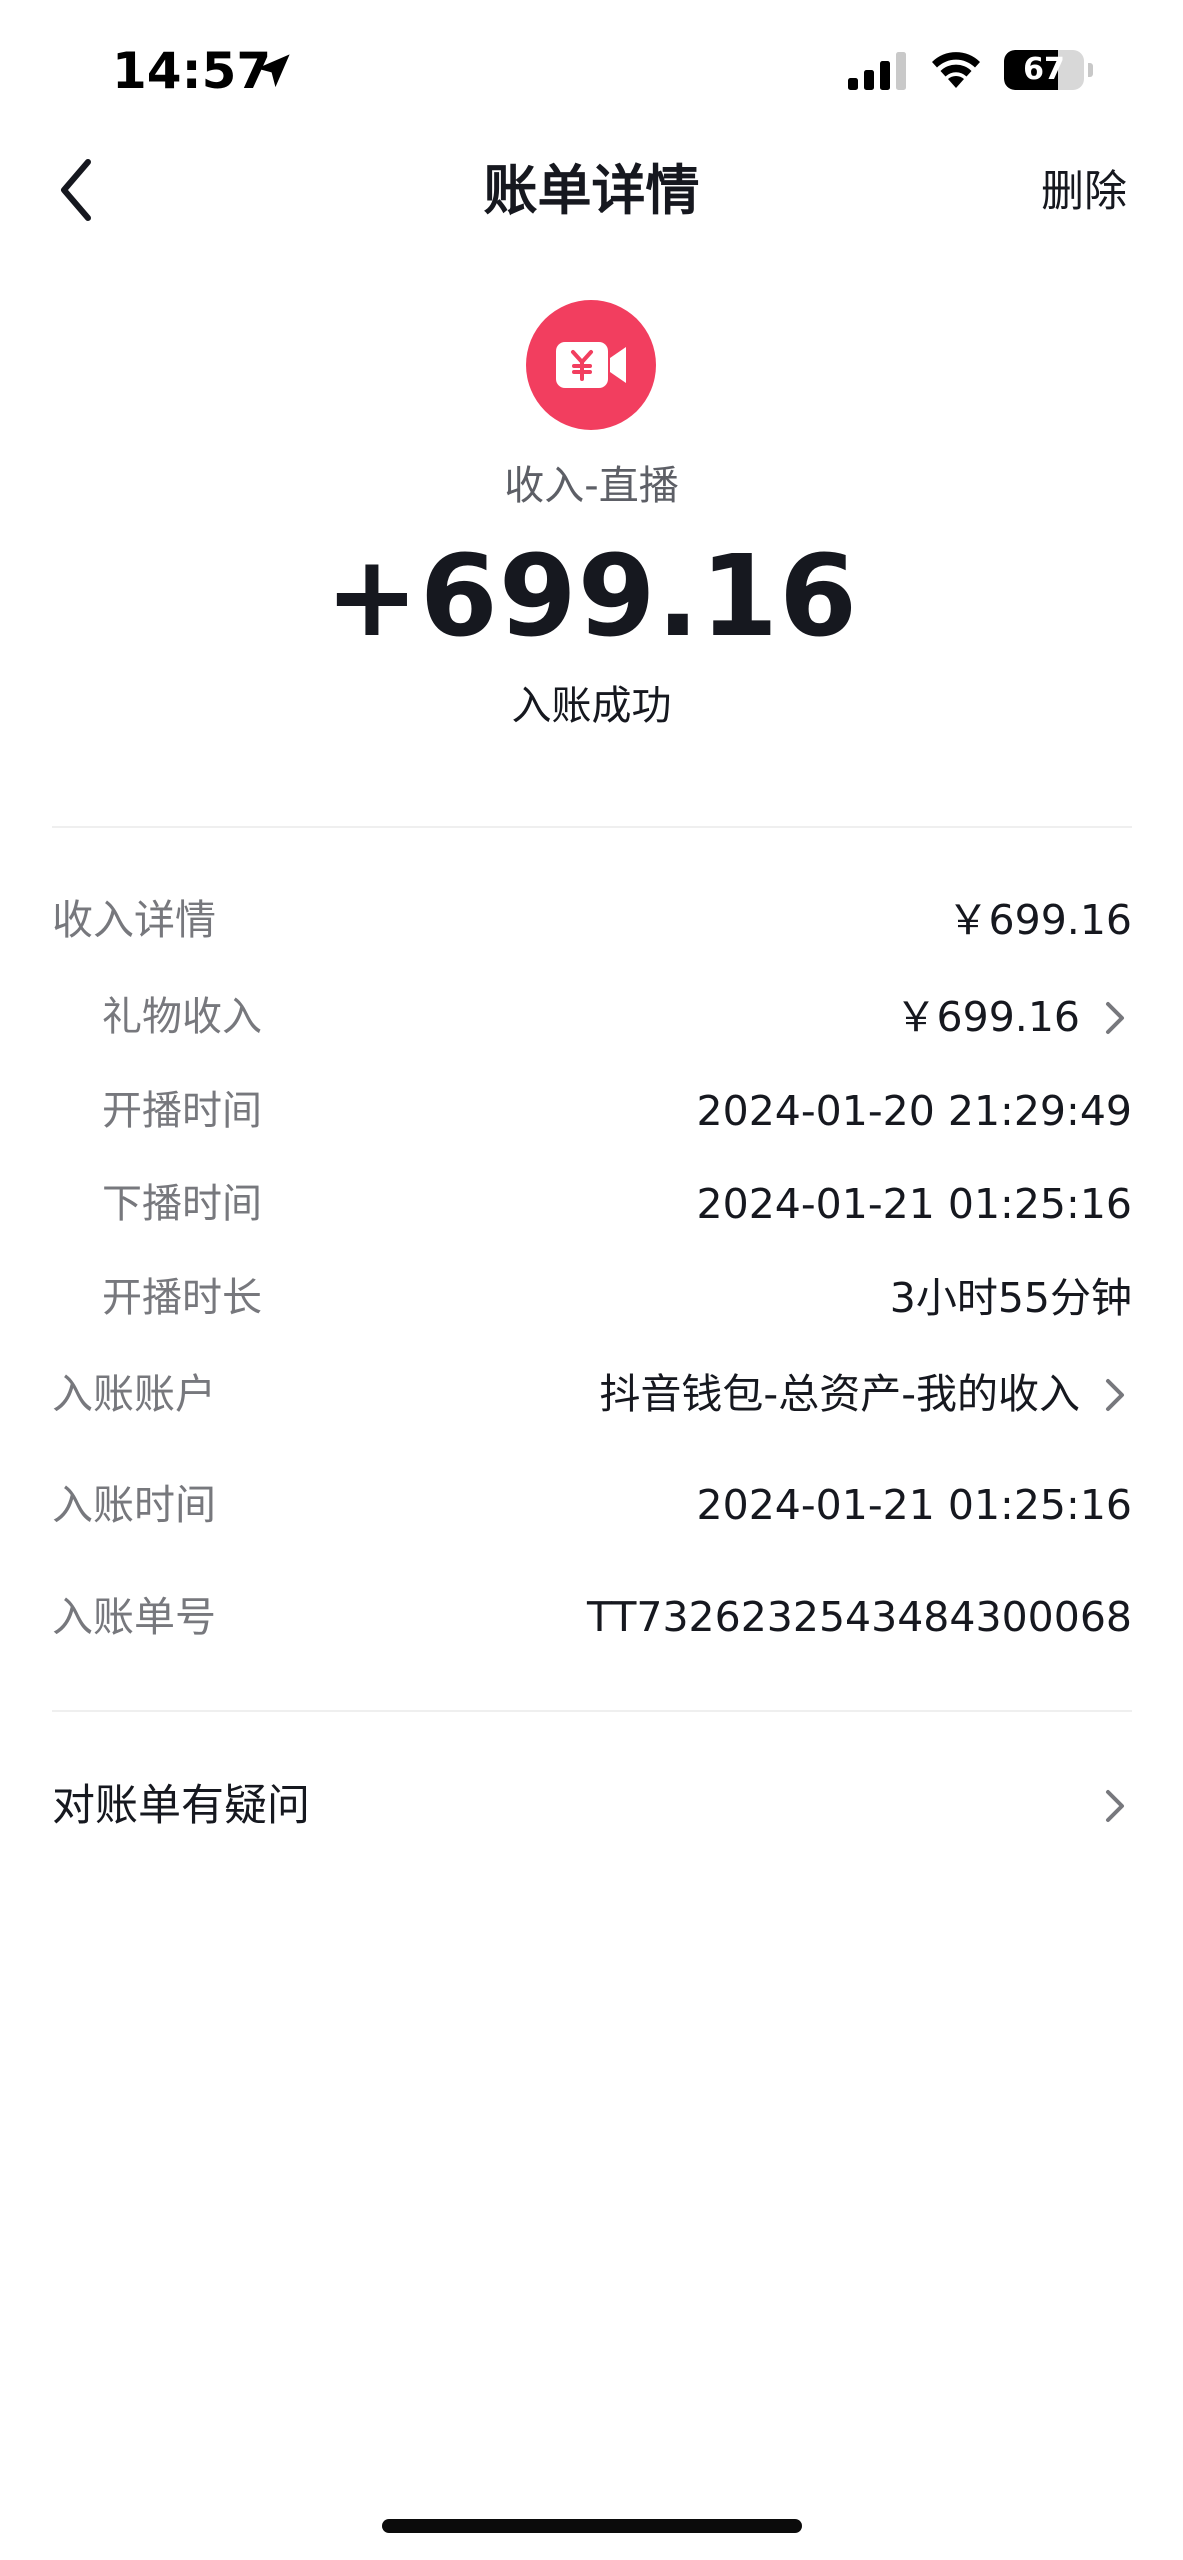 This screenshot has width=1183, height=2560. What do you see at coordinates (273, 71) in the screenshot?
I see `location-arrow-icon` at bounding box center [273, 71].